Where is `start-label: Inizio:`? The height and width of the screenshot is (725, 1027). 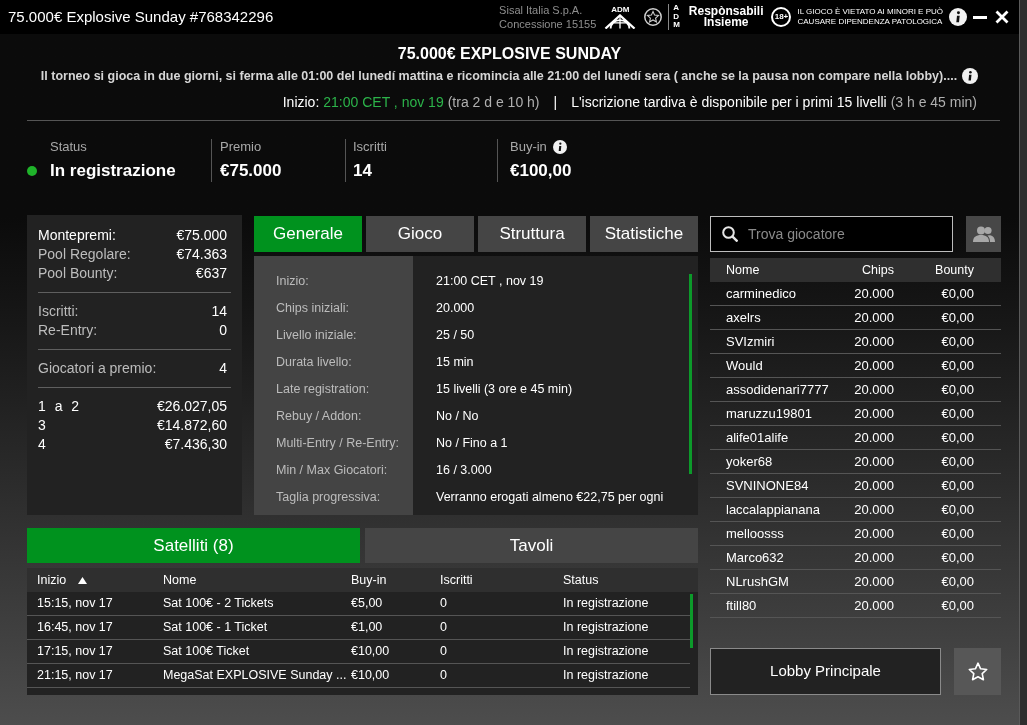
start-label: Inizio: is located at coordinates (301, 102).